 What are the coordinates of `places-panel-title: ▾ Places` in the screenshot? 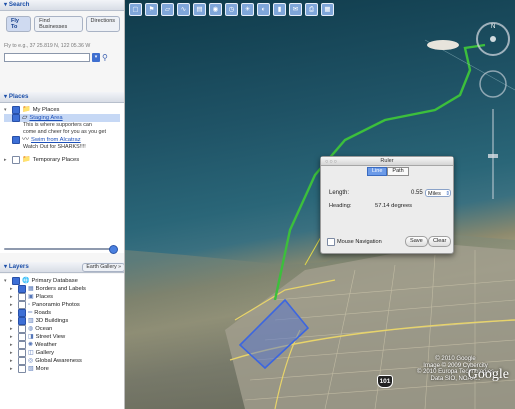 It's located at (62, 97).